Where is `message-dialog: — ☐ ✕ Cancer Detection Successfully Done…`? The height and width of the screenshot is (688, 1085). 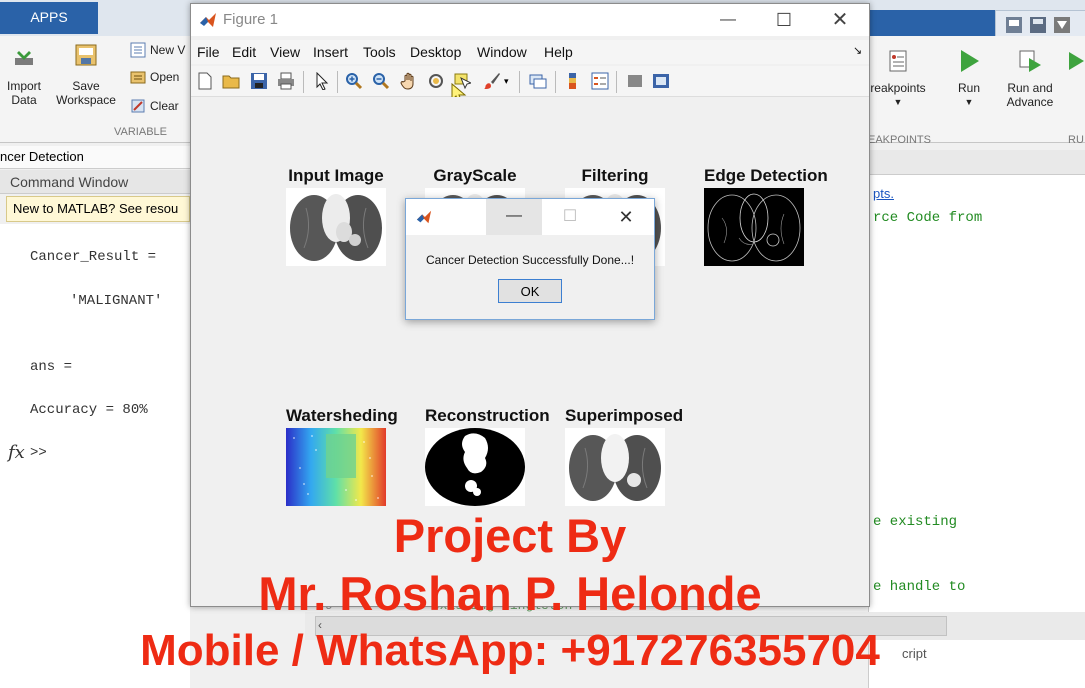
message-dialog: — ☐ ✕ Cancer Detection Successfully Done… is located at coordinates (530, 259).